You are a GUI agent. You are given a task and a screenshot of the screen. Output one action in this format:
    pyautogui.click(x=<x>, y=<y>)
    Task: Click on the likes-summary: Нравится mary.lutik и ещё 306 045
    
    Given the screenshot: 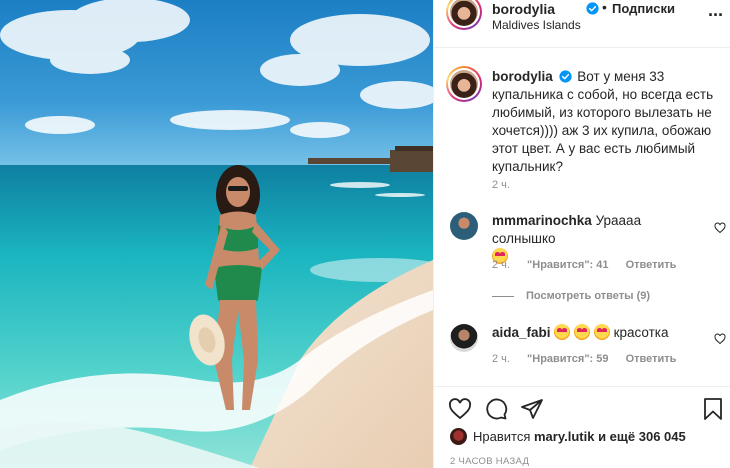 What is the action you would take?
    pyautogui.click(x=568, y=437)
    